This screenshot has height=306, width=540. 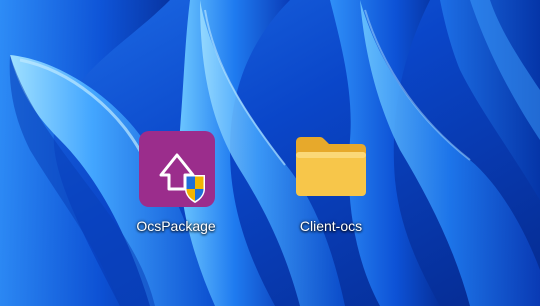 What do you see at coordinates (331, 169) in the screenshot?
I see `folder-icon` at bounding box center [331, 169].